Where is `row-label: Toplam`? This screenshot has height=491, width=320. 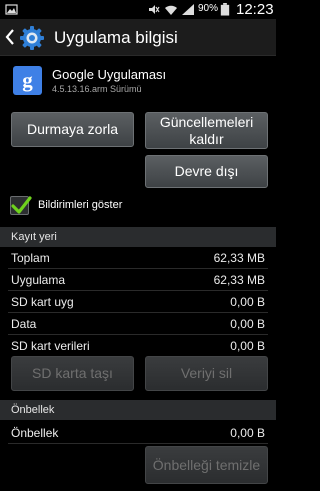
row-label: Toplam is located at coordinates (30, 258).